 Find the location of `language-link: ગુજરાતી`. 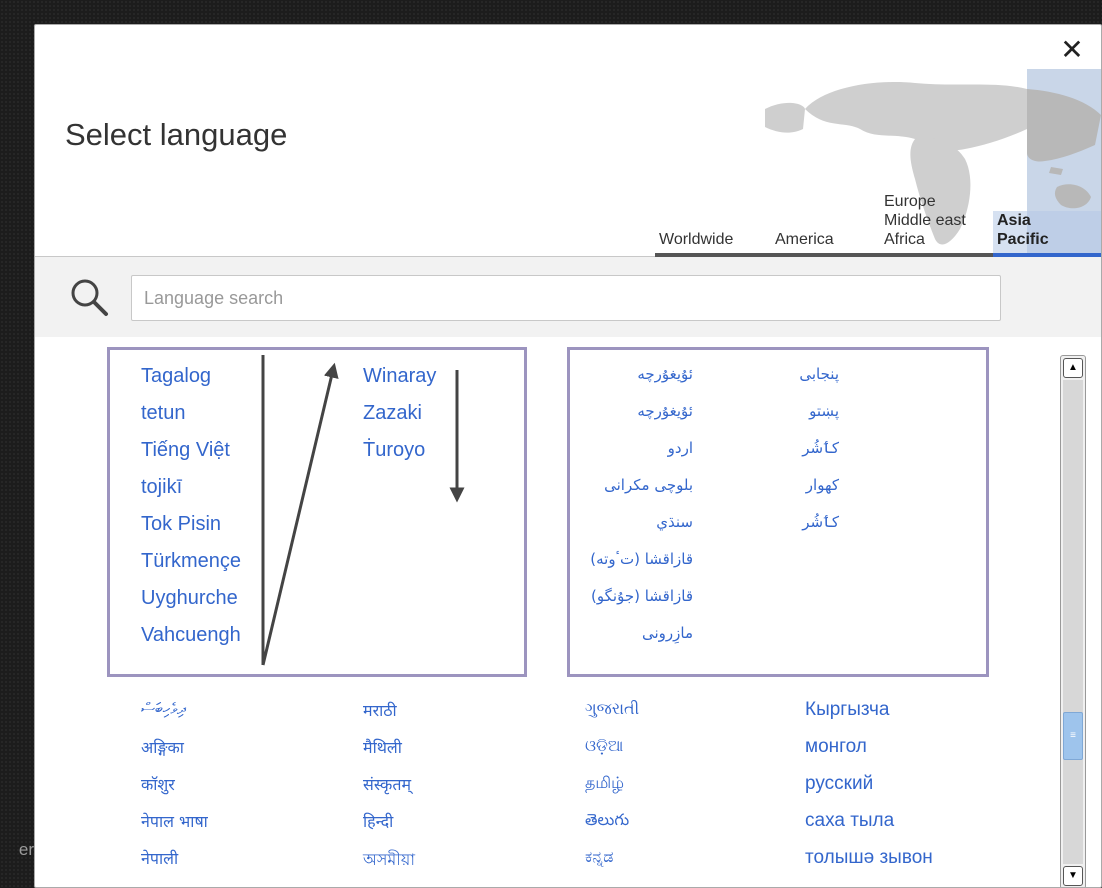

language-link: ગુજરાતી is located at coordinates (612, 709).